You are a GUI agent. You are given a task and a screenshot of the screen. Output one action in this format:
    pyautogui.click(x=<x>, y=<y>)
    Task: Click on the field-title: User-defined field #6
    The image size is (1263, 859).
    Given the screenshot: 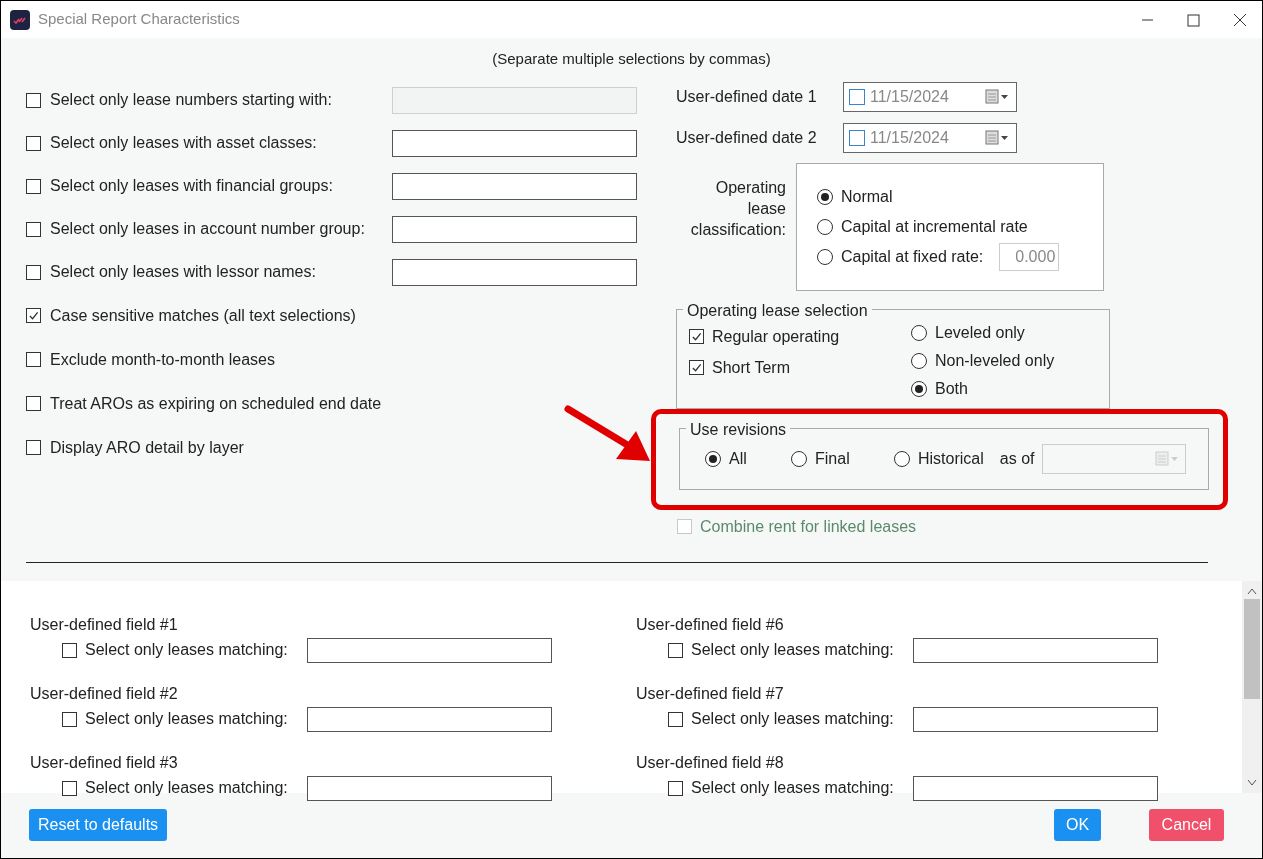 What is the action you would take?
    pyautogui.click(x=710, y=624)
    